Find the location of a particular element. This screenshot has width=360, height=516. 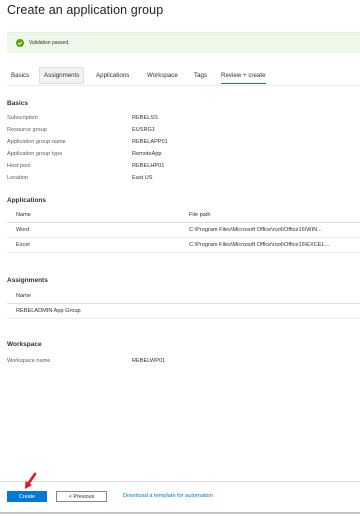

basics-row-location: Location East US is located at coordinates (157, 179).